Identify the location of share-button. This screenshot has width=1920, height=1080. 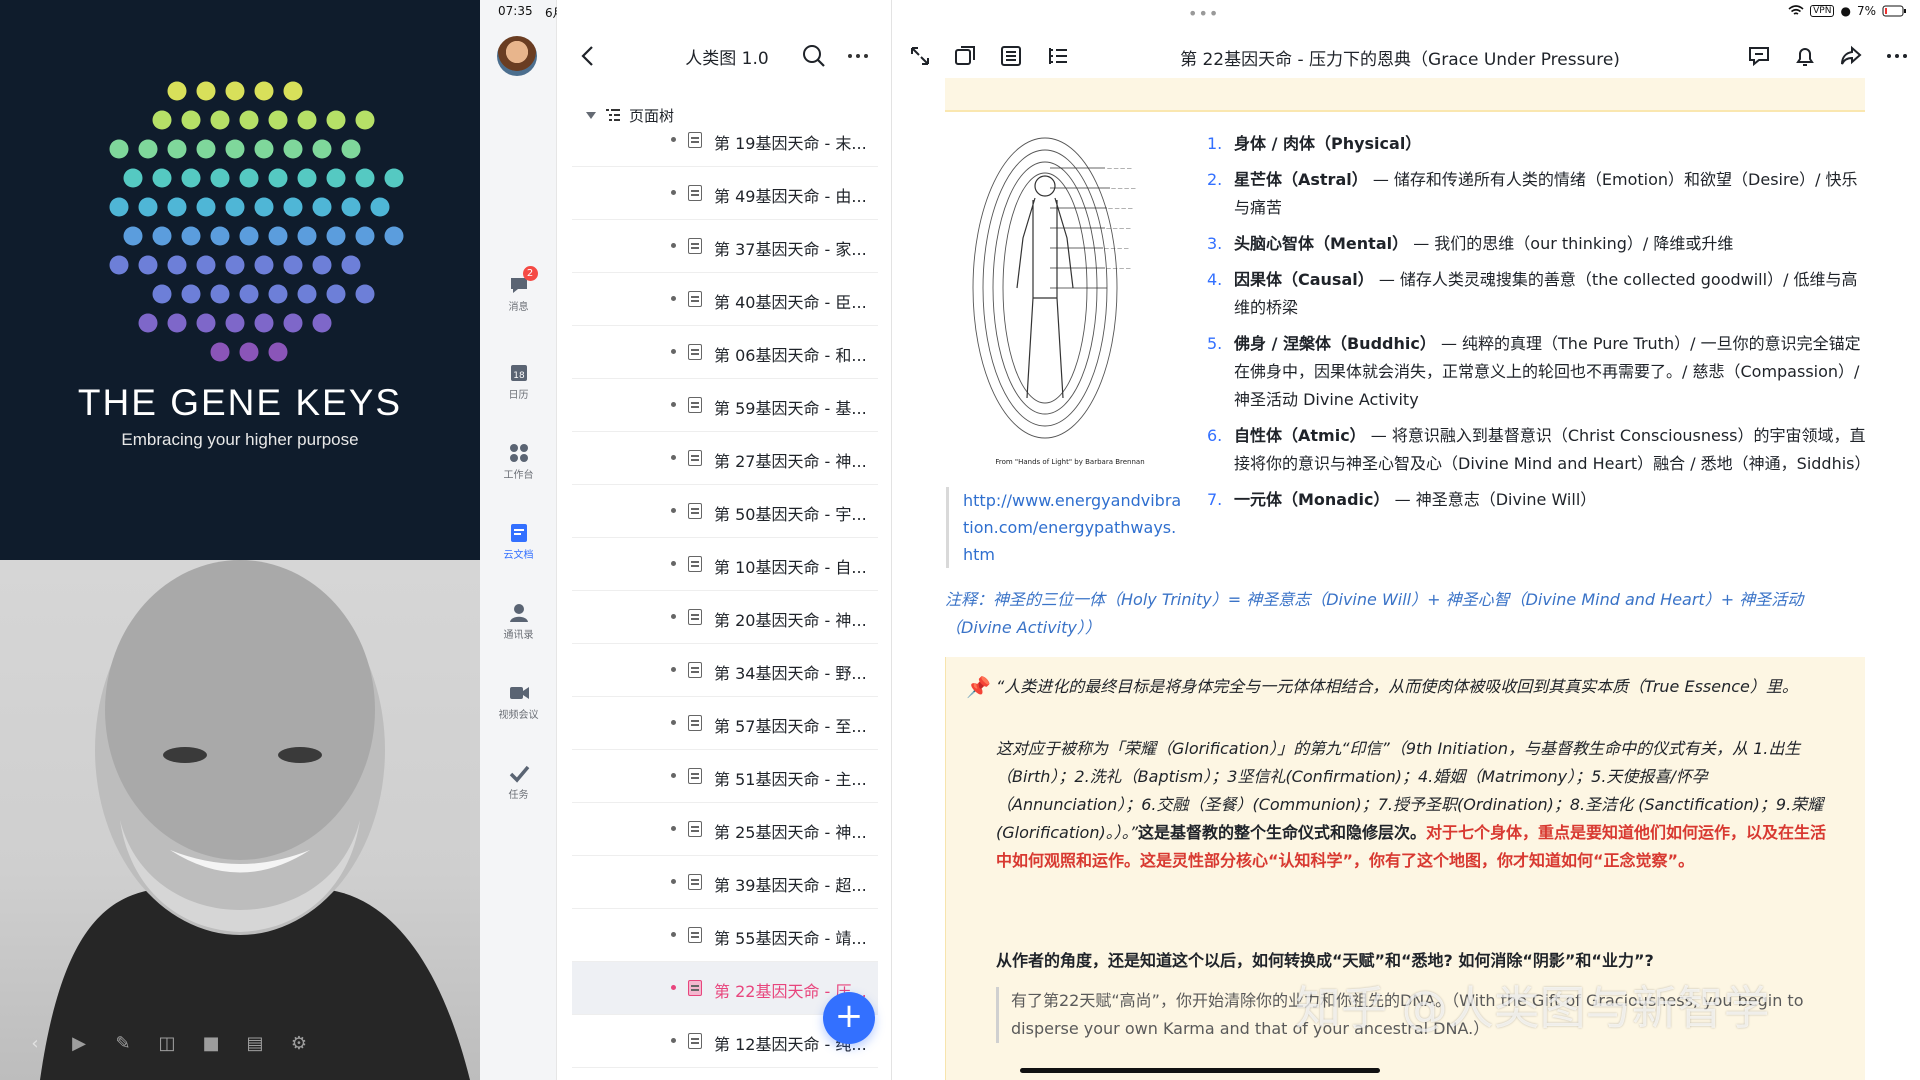
(1851, 56).